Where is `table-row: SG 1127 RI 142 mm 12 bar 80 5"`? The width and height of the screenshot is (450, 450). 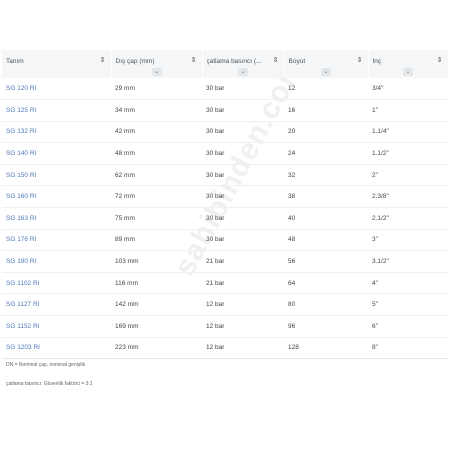 table-row: SG 1127 RI 142 mm 12 bar 80 5" is located at coordinates (225, 305).